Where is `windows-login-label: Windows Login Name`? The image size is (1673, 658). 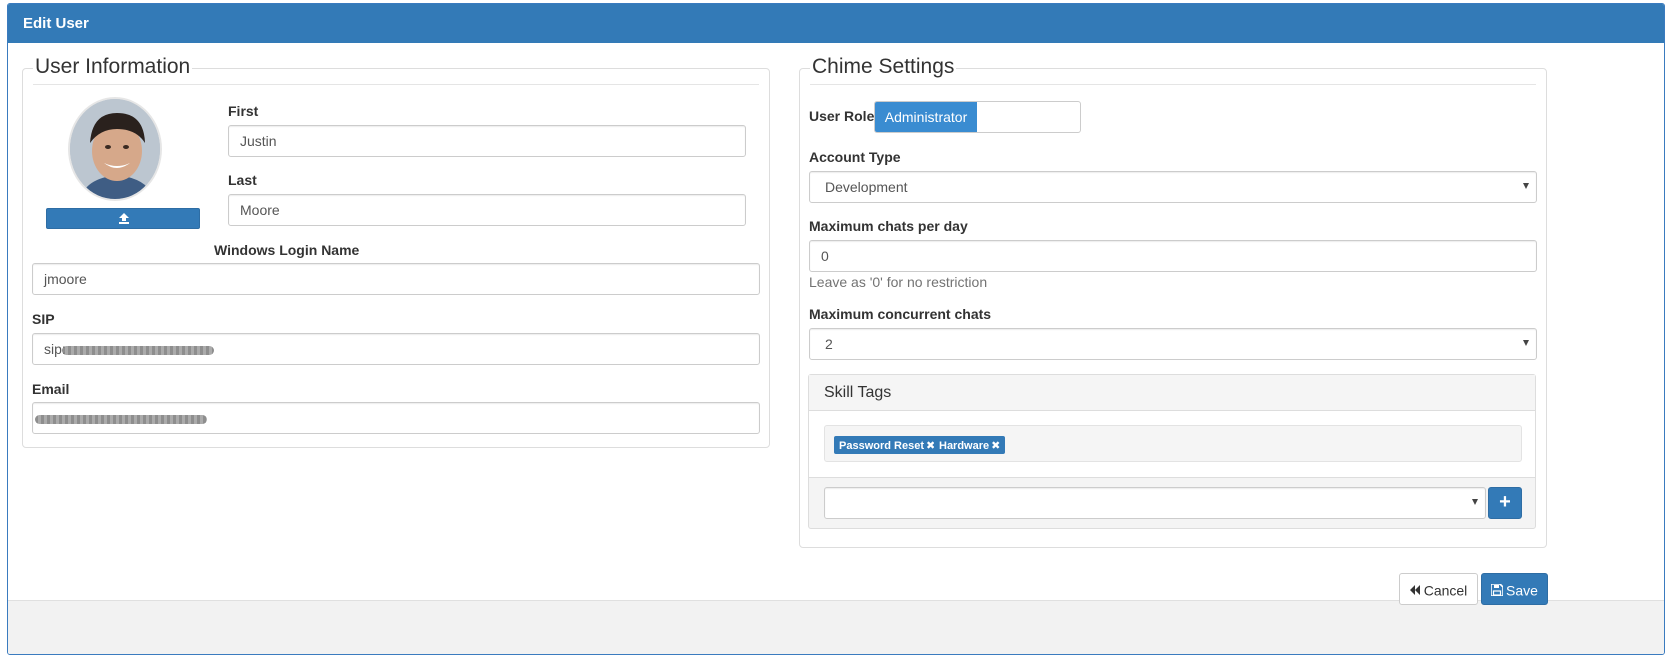 windows-login-label: Windows Login Name is located at coordinates (287, 250).